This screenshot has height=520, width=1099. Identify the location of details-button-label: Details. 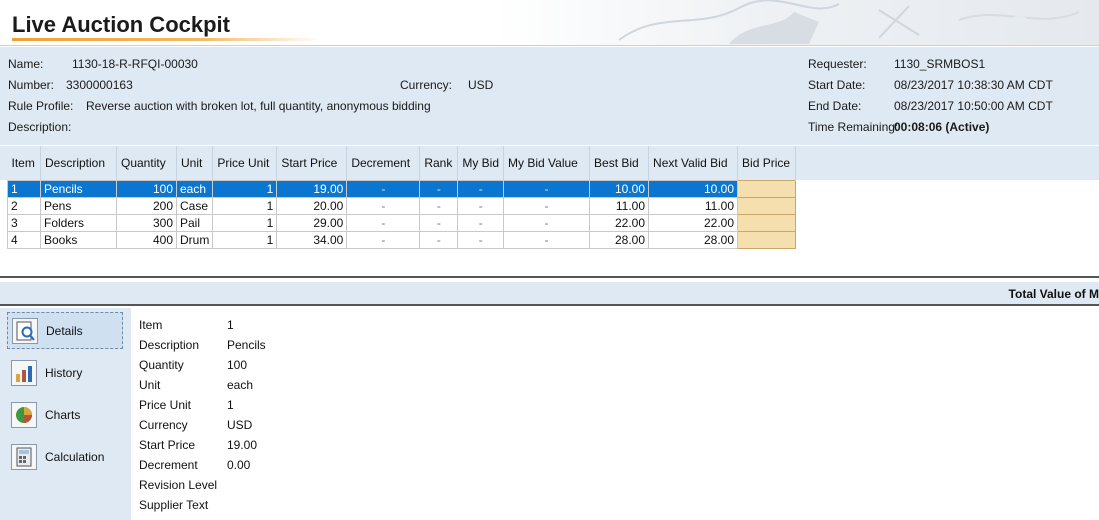
(64, 330).